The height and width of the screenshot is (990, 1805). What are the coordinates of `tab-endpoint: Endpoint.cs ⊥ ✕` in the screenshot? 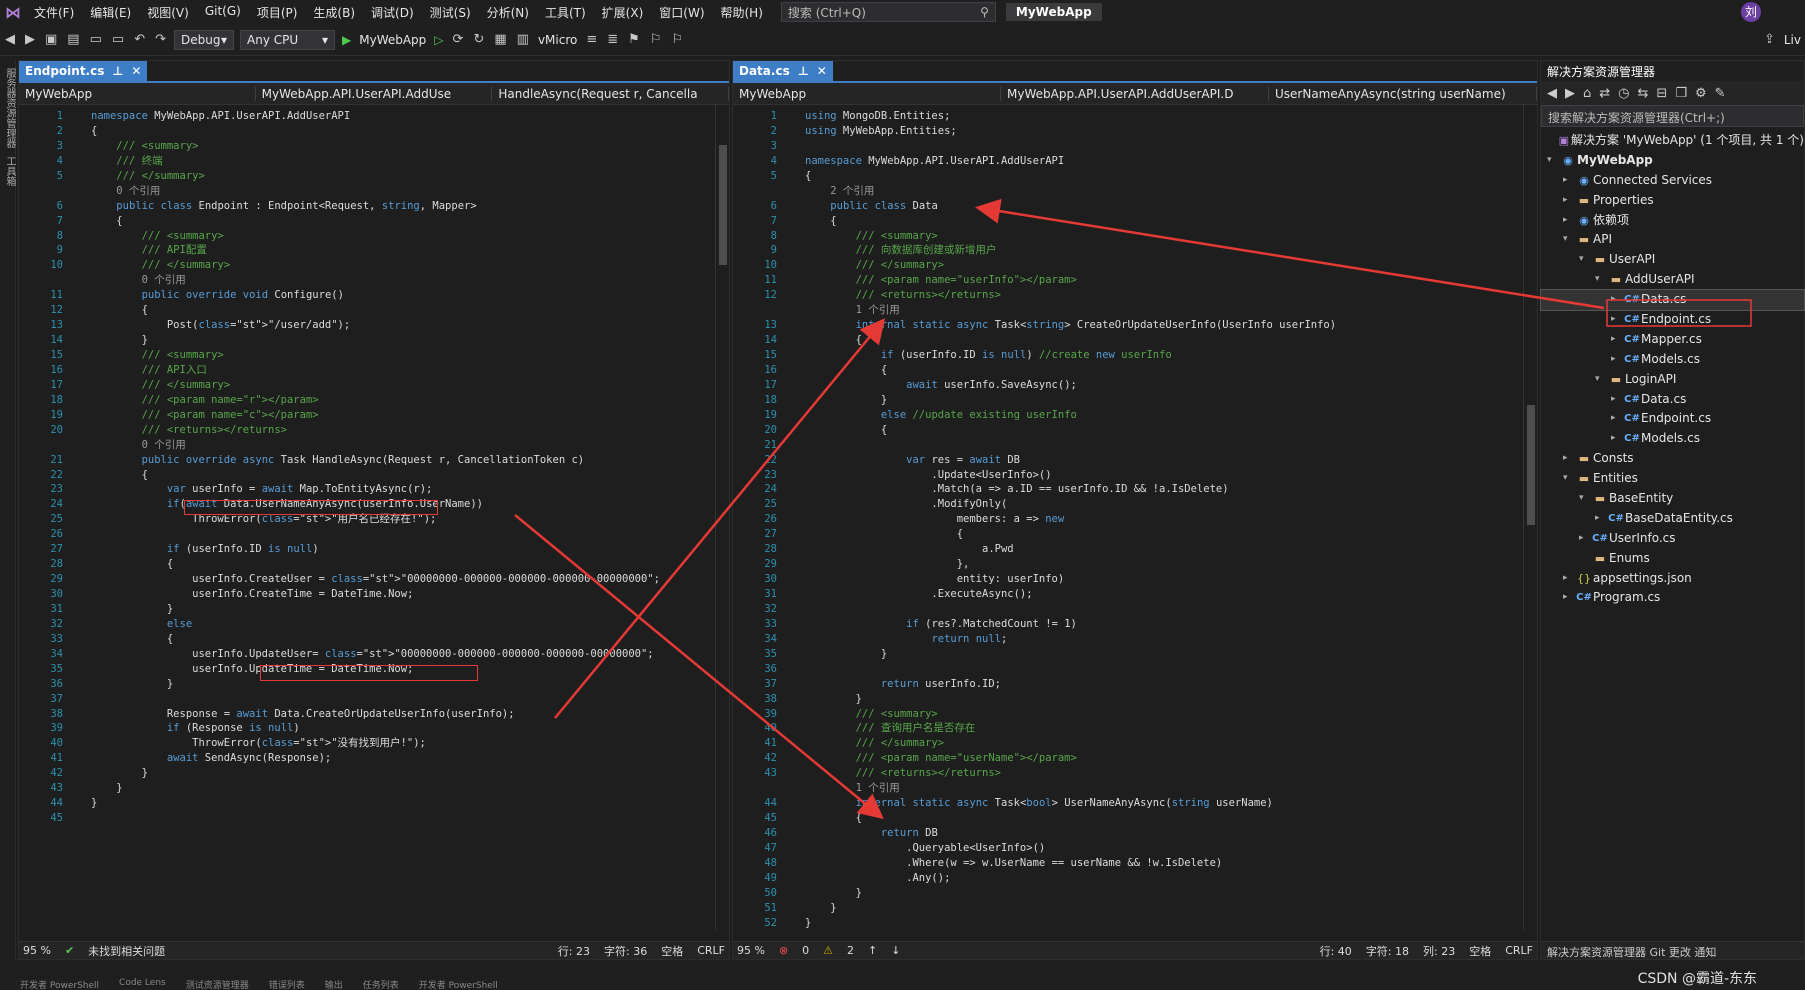 It's located at (83, 71).